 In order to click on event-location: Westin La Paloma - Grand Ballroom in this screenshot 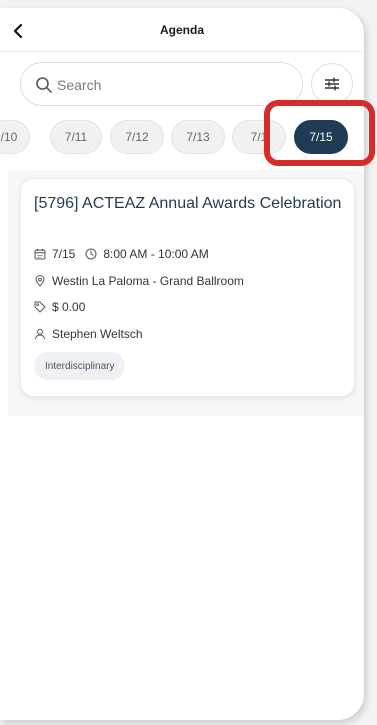, I will do `click(148, 281)`.